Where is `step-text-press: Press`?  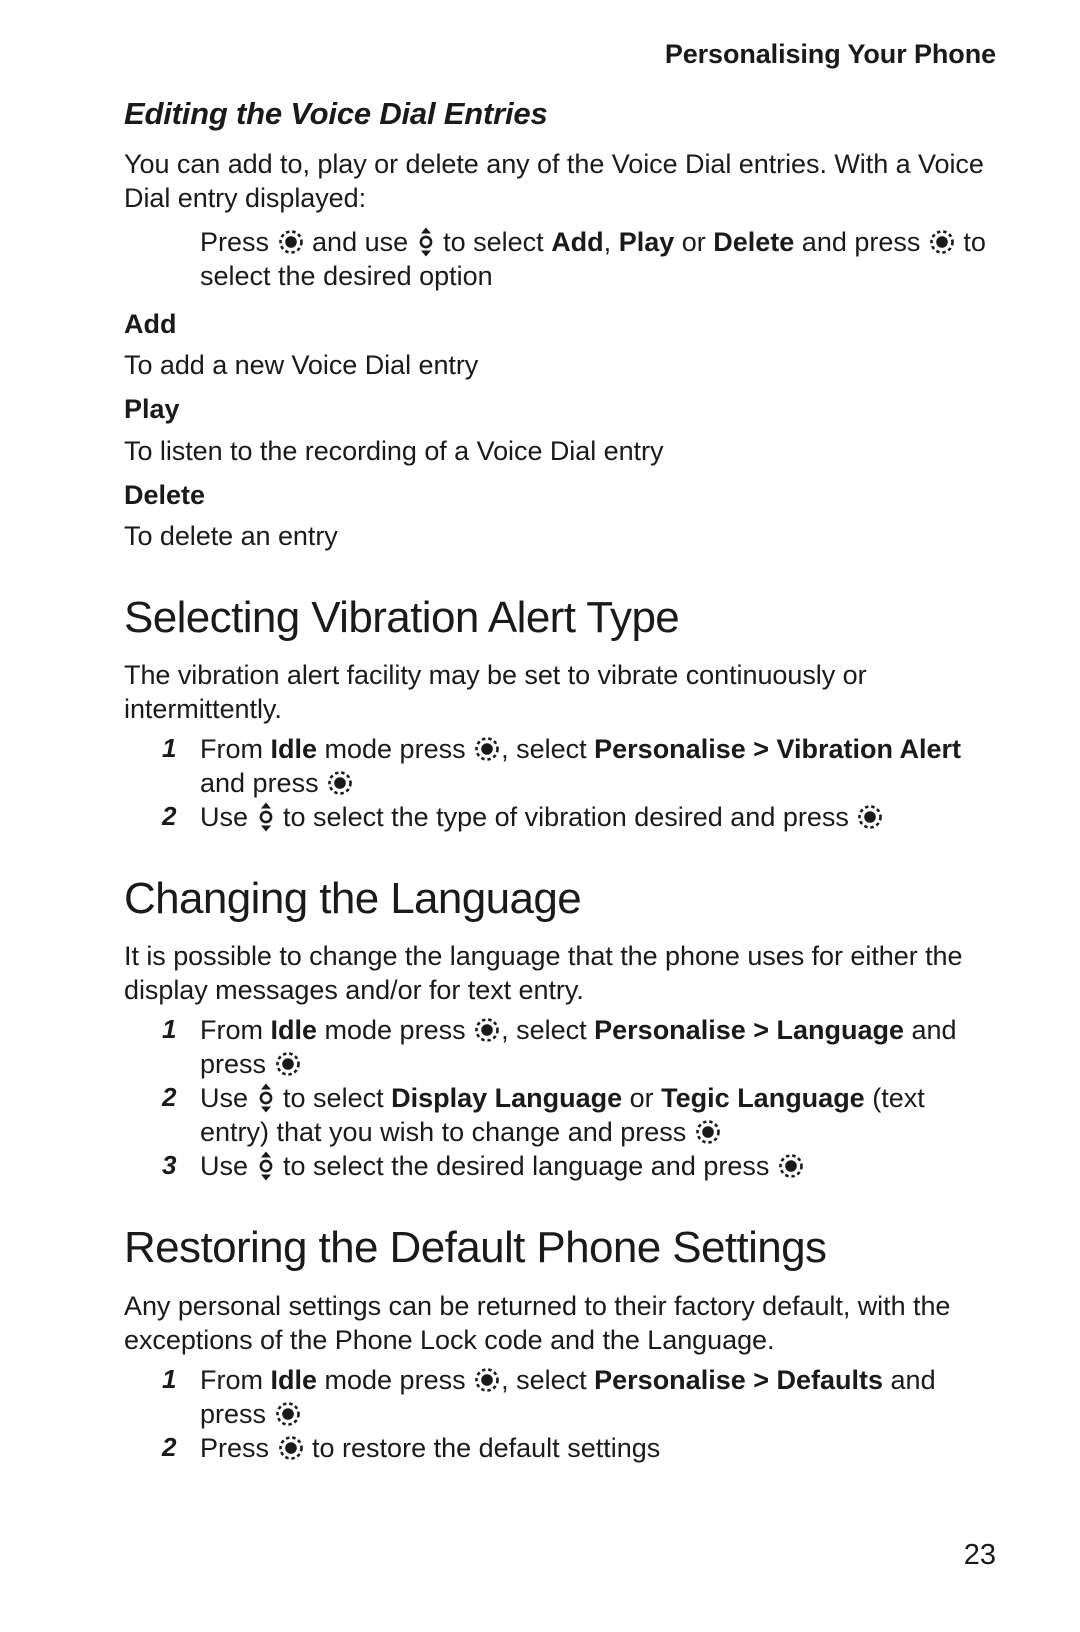
step-text-press: Press is located at coordinates (238, 1447).